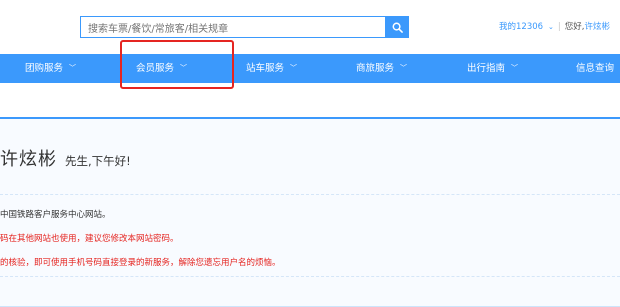  I want to click on highlight-box, so click(177, 64).